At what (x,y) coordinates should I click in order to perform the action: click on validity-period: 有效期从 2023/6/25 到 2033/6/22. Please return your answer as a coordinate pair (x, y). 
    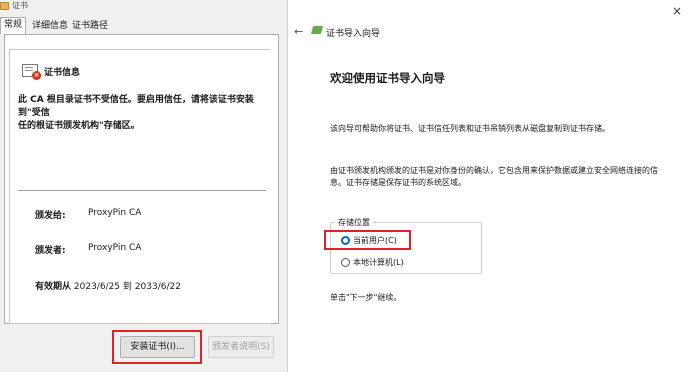
    Looking at the image, I should click on (108, 285).